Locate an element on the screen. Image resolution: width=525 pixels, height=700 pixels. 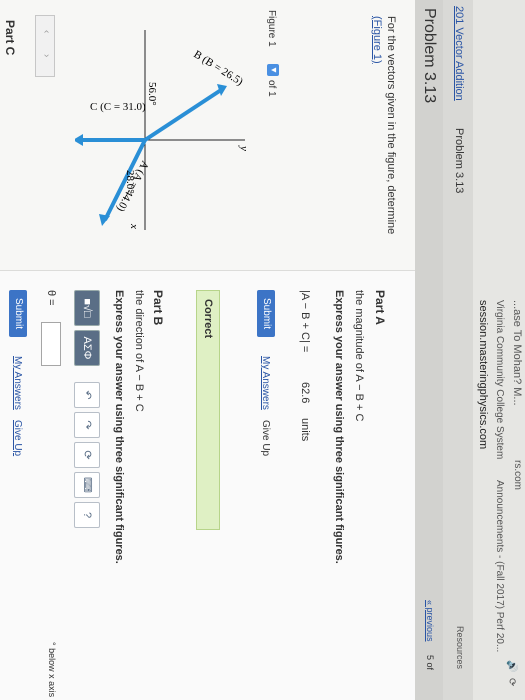
part-a-my-answers-link: My Answers is located at coordinates (265, 383).